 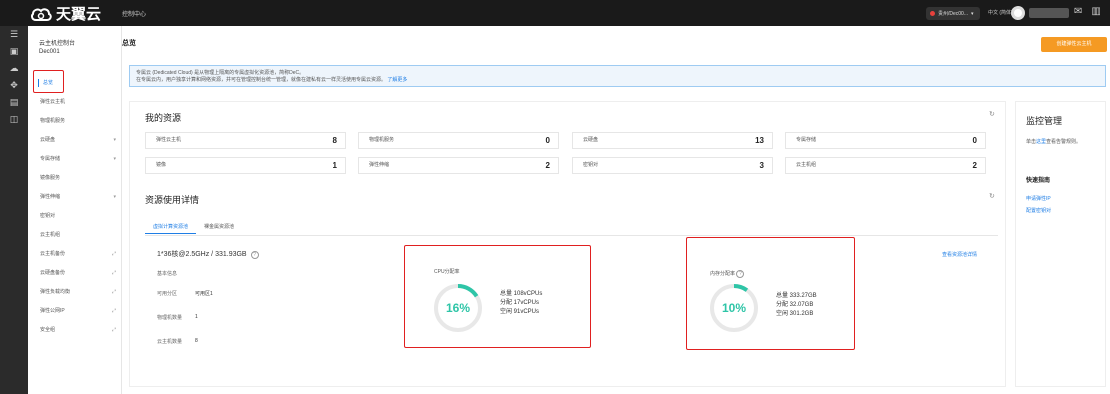 What do you see at coordinates (75, 273) in the screenshot?
I see `sidebar-item-disk-backup: 云硬盘备份 ⤢` at bounding box center [75, 273].